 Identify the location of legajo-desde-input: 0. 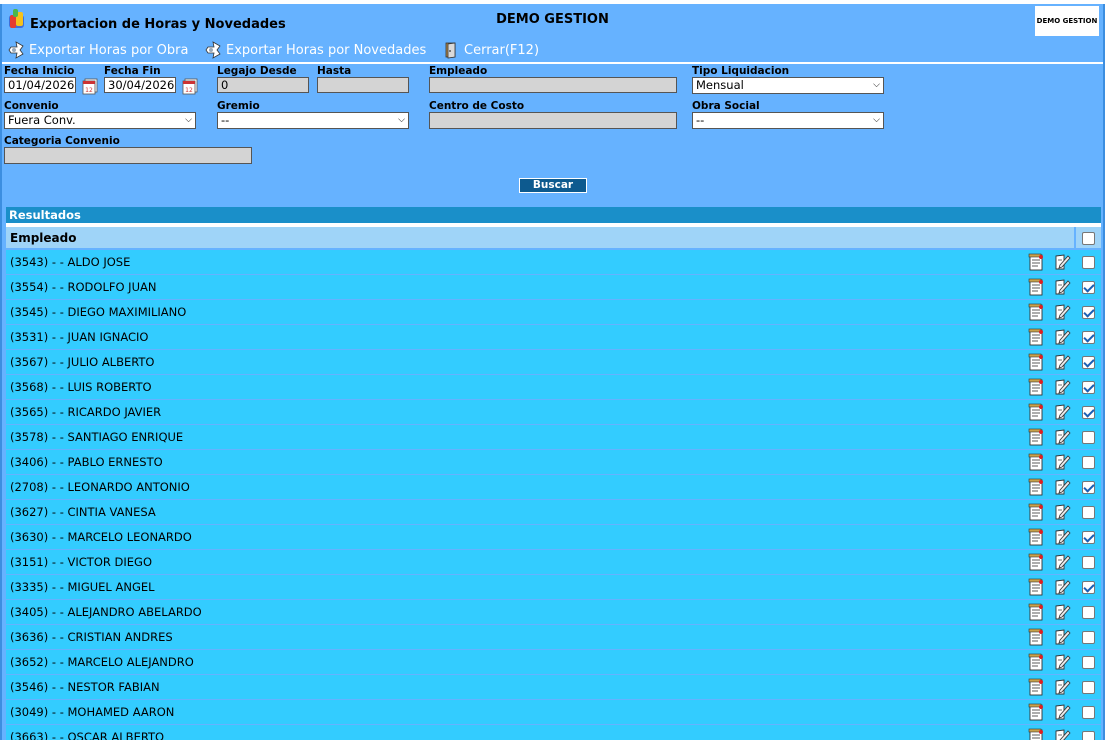
(263, 85).